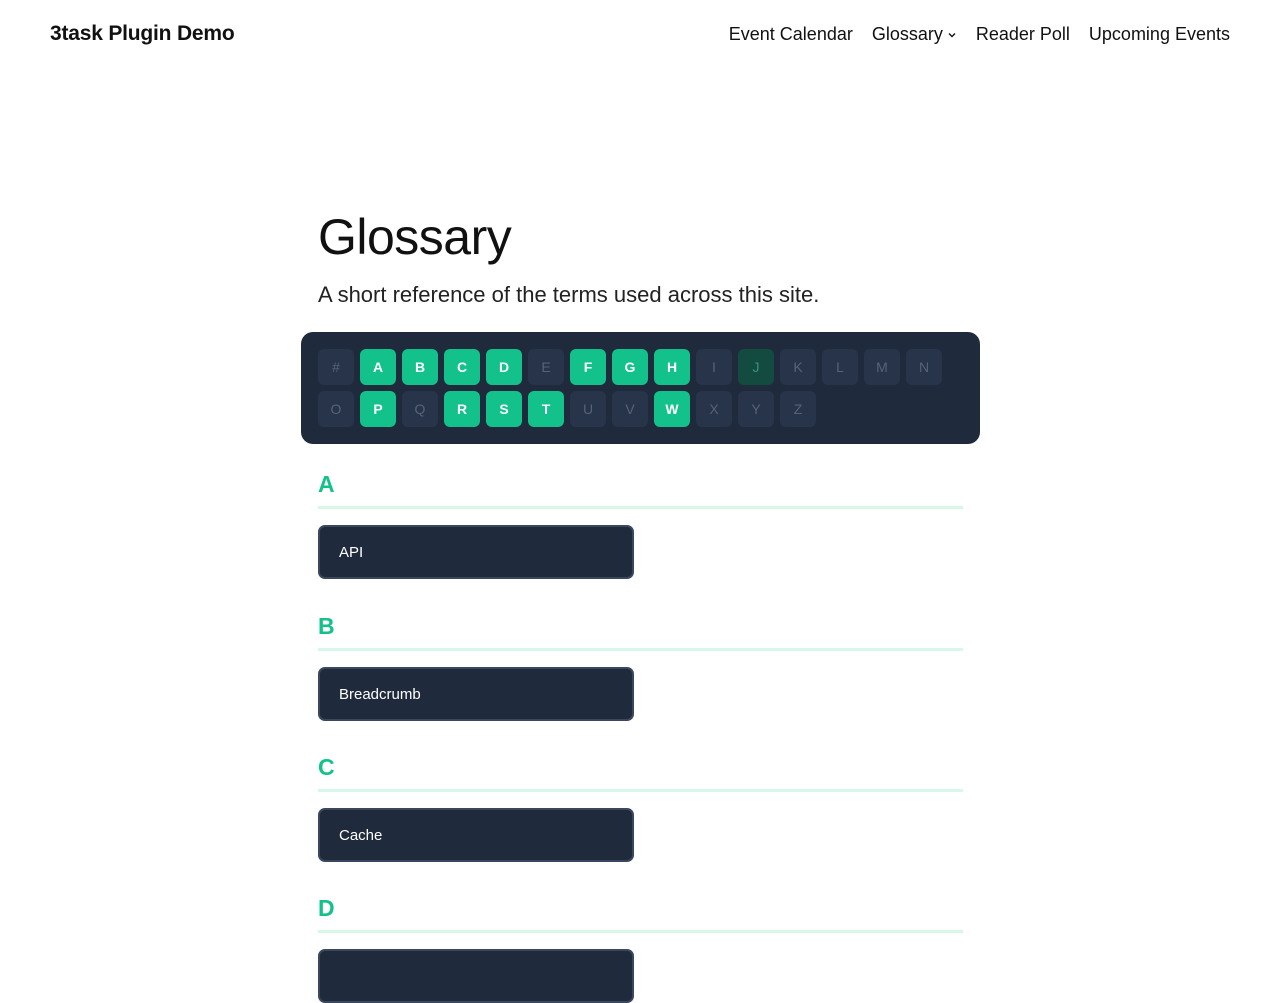  What do you see at coordinates (588, 367) in the screenshot?
I see `letter-button-f: F` at bounding box center [588, 367].